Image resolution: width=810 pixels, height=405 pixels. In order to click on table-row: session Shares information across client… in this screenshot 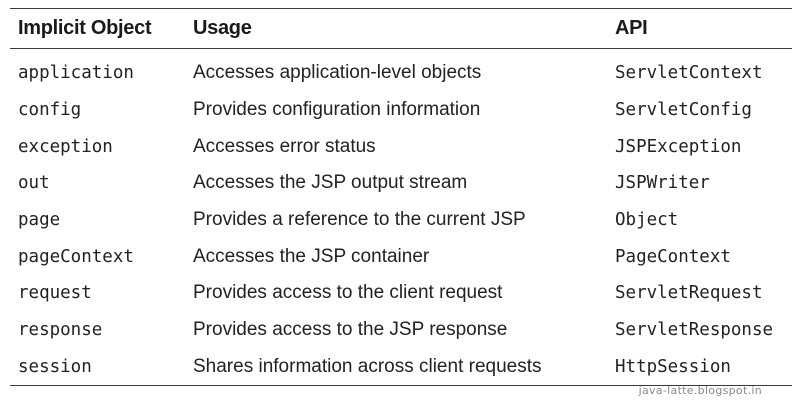, I will do `click(401, 367)`.